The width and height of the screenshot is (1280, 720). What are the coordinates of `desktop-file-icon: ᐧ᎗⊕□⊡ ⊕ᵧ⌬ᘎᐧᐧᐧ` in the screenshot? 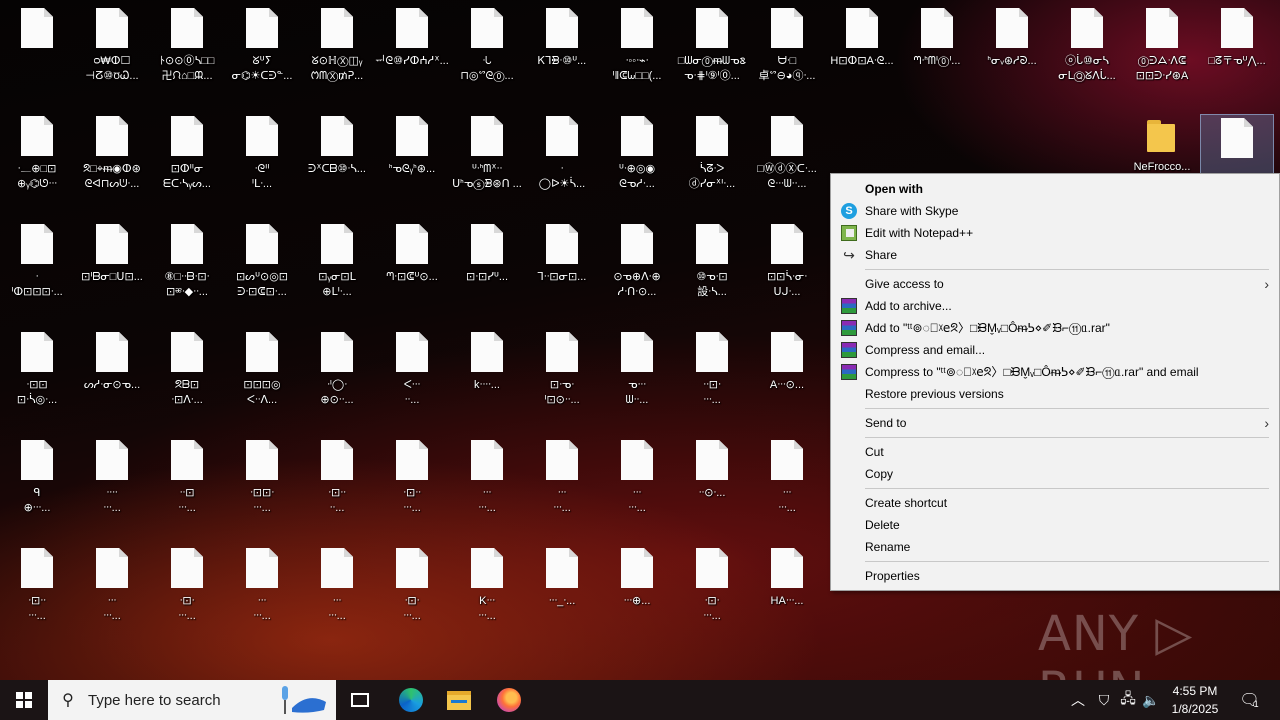 It's located at (37, 158).